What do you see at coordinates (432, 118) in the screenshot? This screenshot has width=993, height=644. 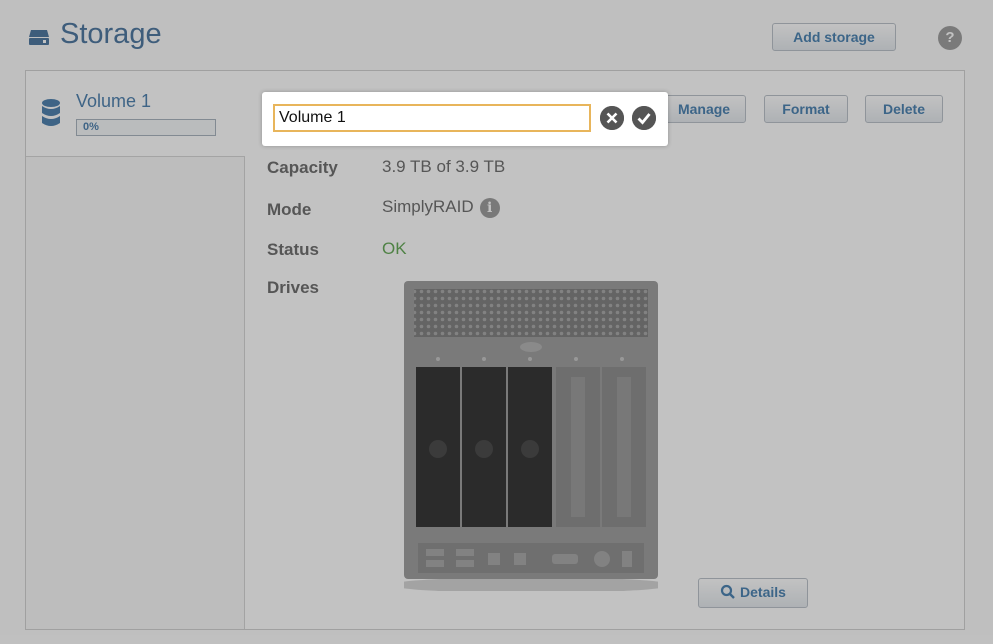 I see `volume-name-input` at bounding box center [432, 118].